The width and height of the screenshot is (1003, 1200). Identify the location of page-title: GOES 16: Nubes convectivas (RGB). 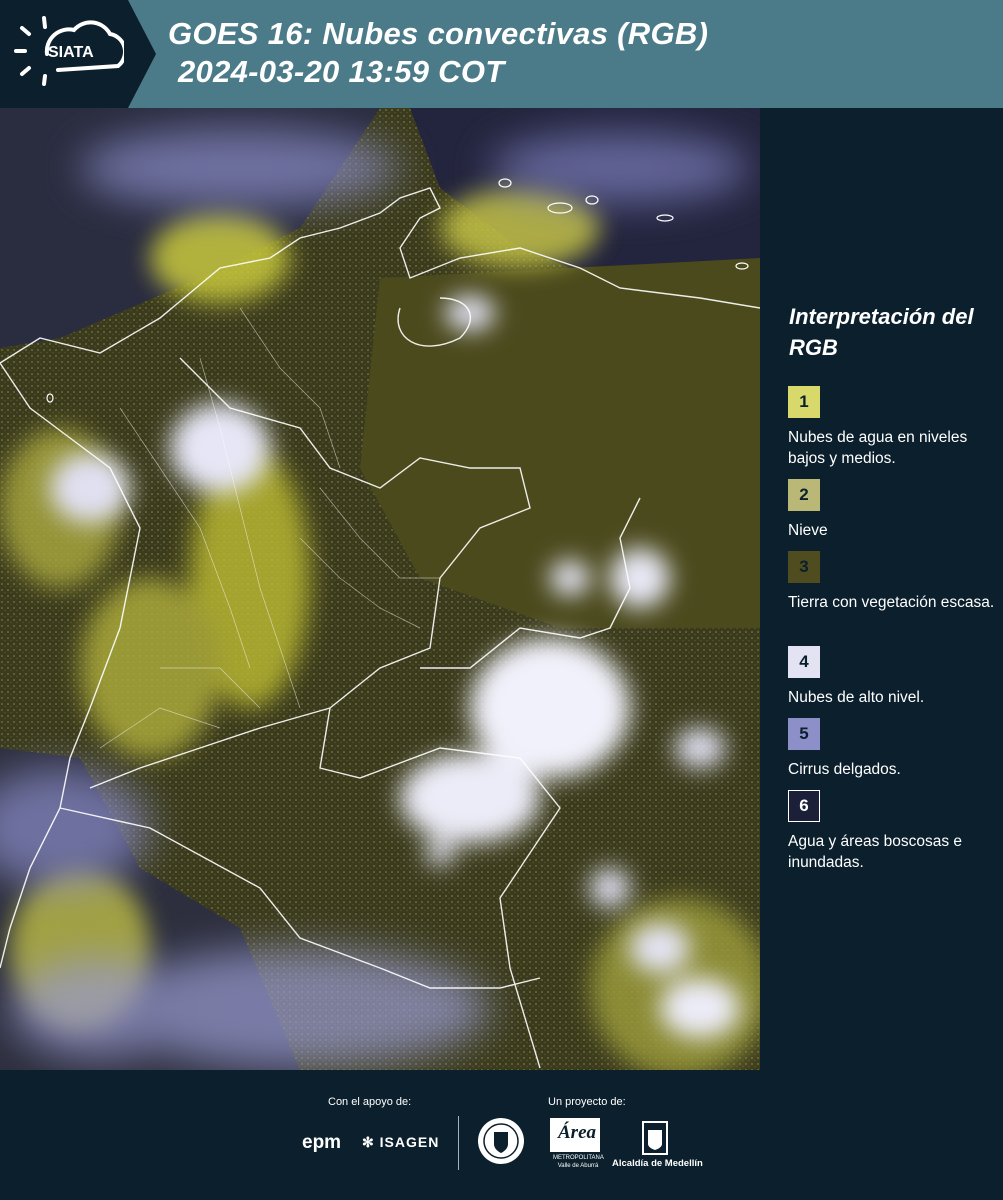
(438, 33).